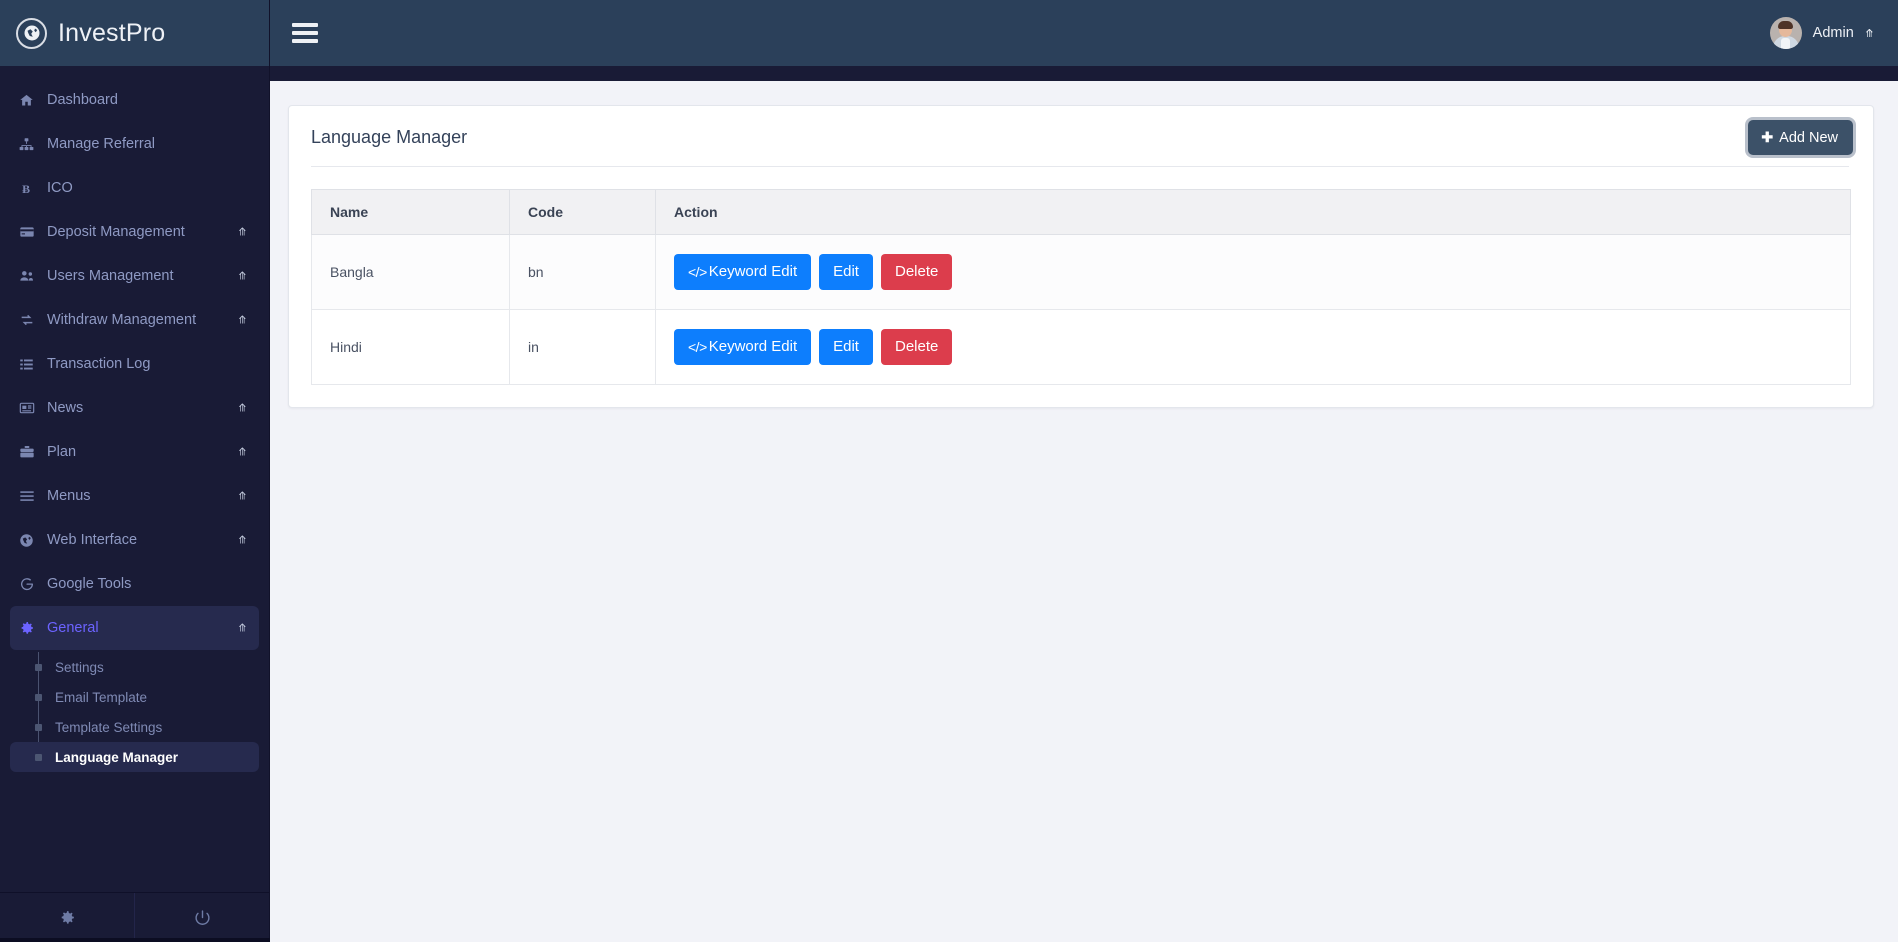 The image size is (1898, 942). I want to click on gear-icon, so click(33, 628).